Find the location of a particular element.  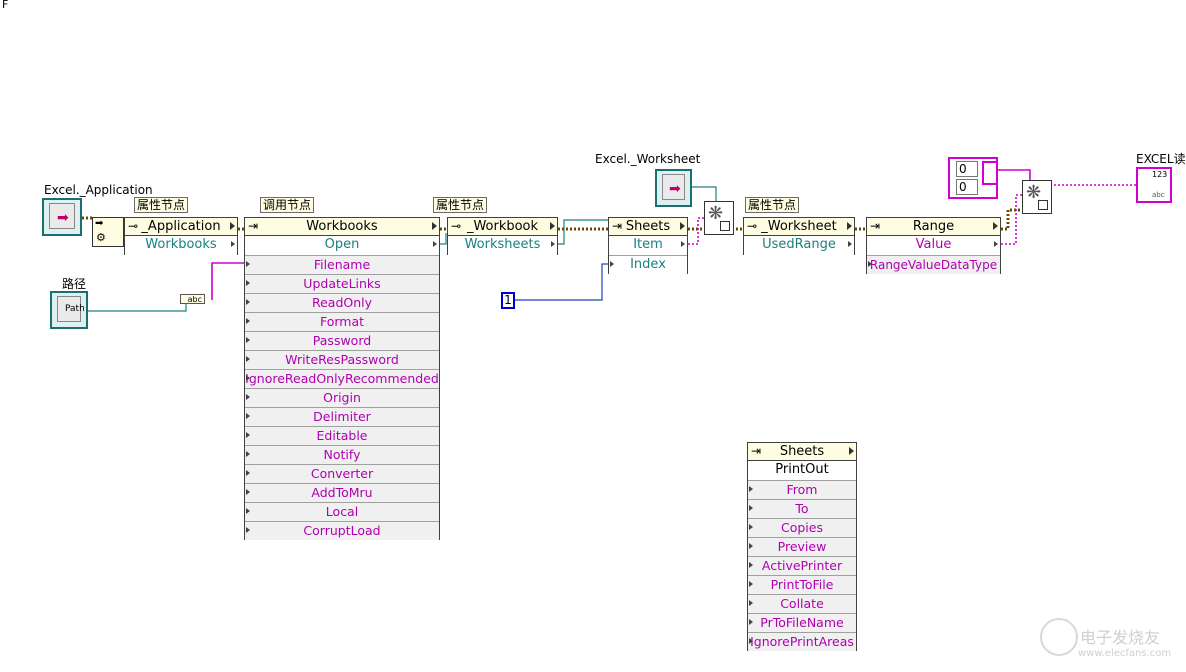

excel-read-indicator: 123 abc is located at coordinates (1154, 185).